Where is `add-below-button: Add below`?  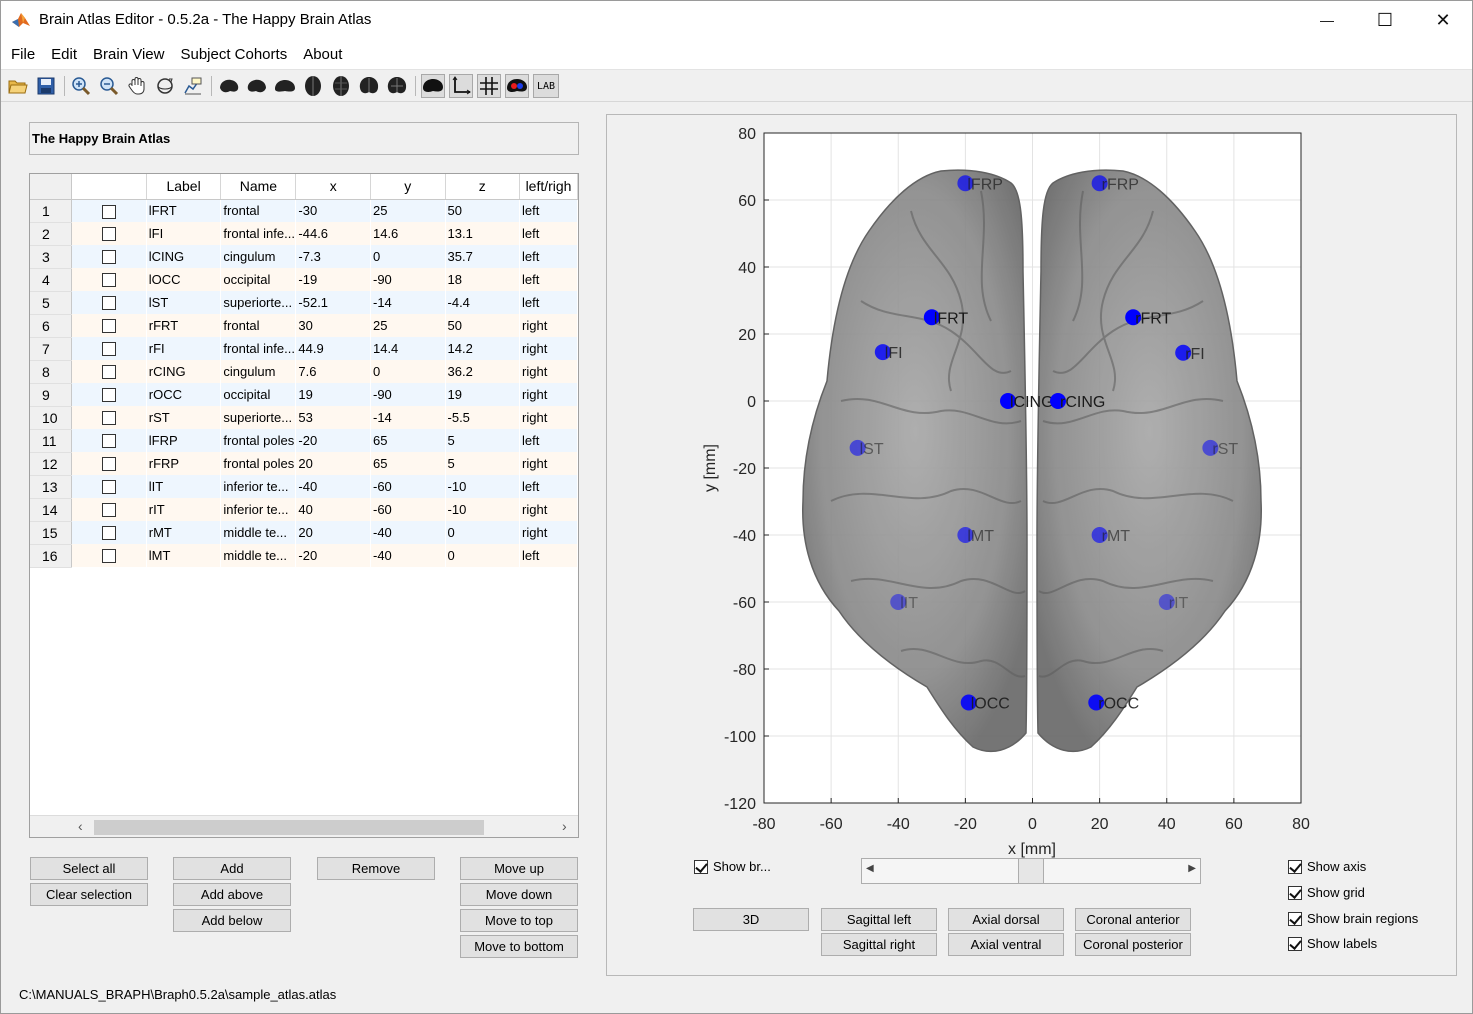 add-below-button: Add below is located at coordinates (232, 920).